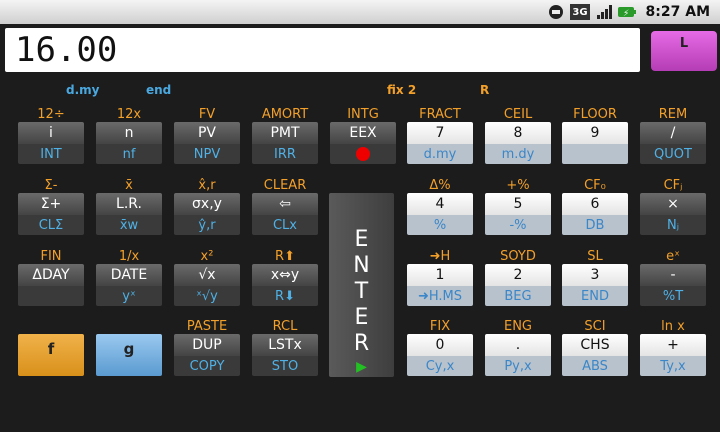  What do you see at coordinates (363, 133) in the screenshot?
I see `key-primary-label: EEX` at bounding box center [363, 133].